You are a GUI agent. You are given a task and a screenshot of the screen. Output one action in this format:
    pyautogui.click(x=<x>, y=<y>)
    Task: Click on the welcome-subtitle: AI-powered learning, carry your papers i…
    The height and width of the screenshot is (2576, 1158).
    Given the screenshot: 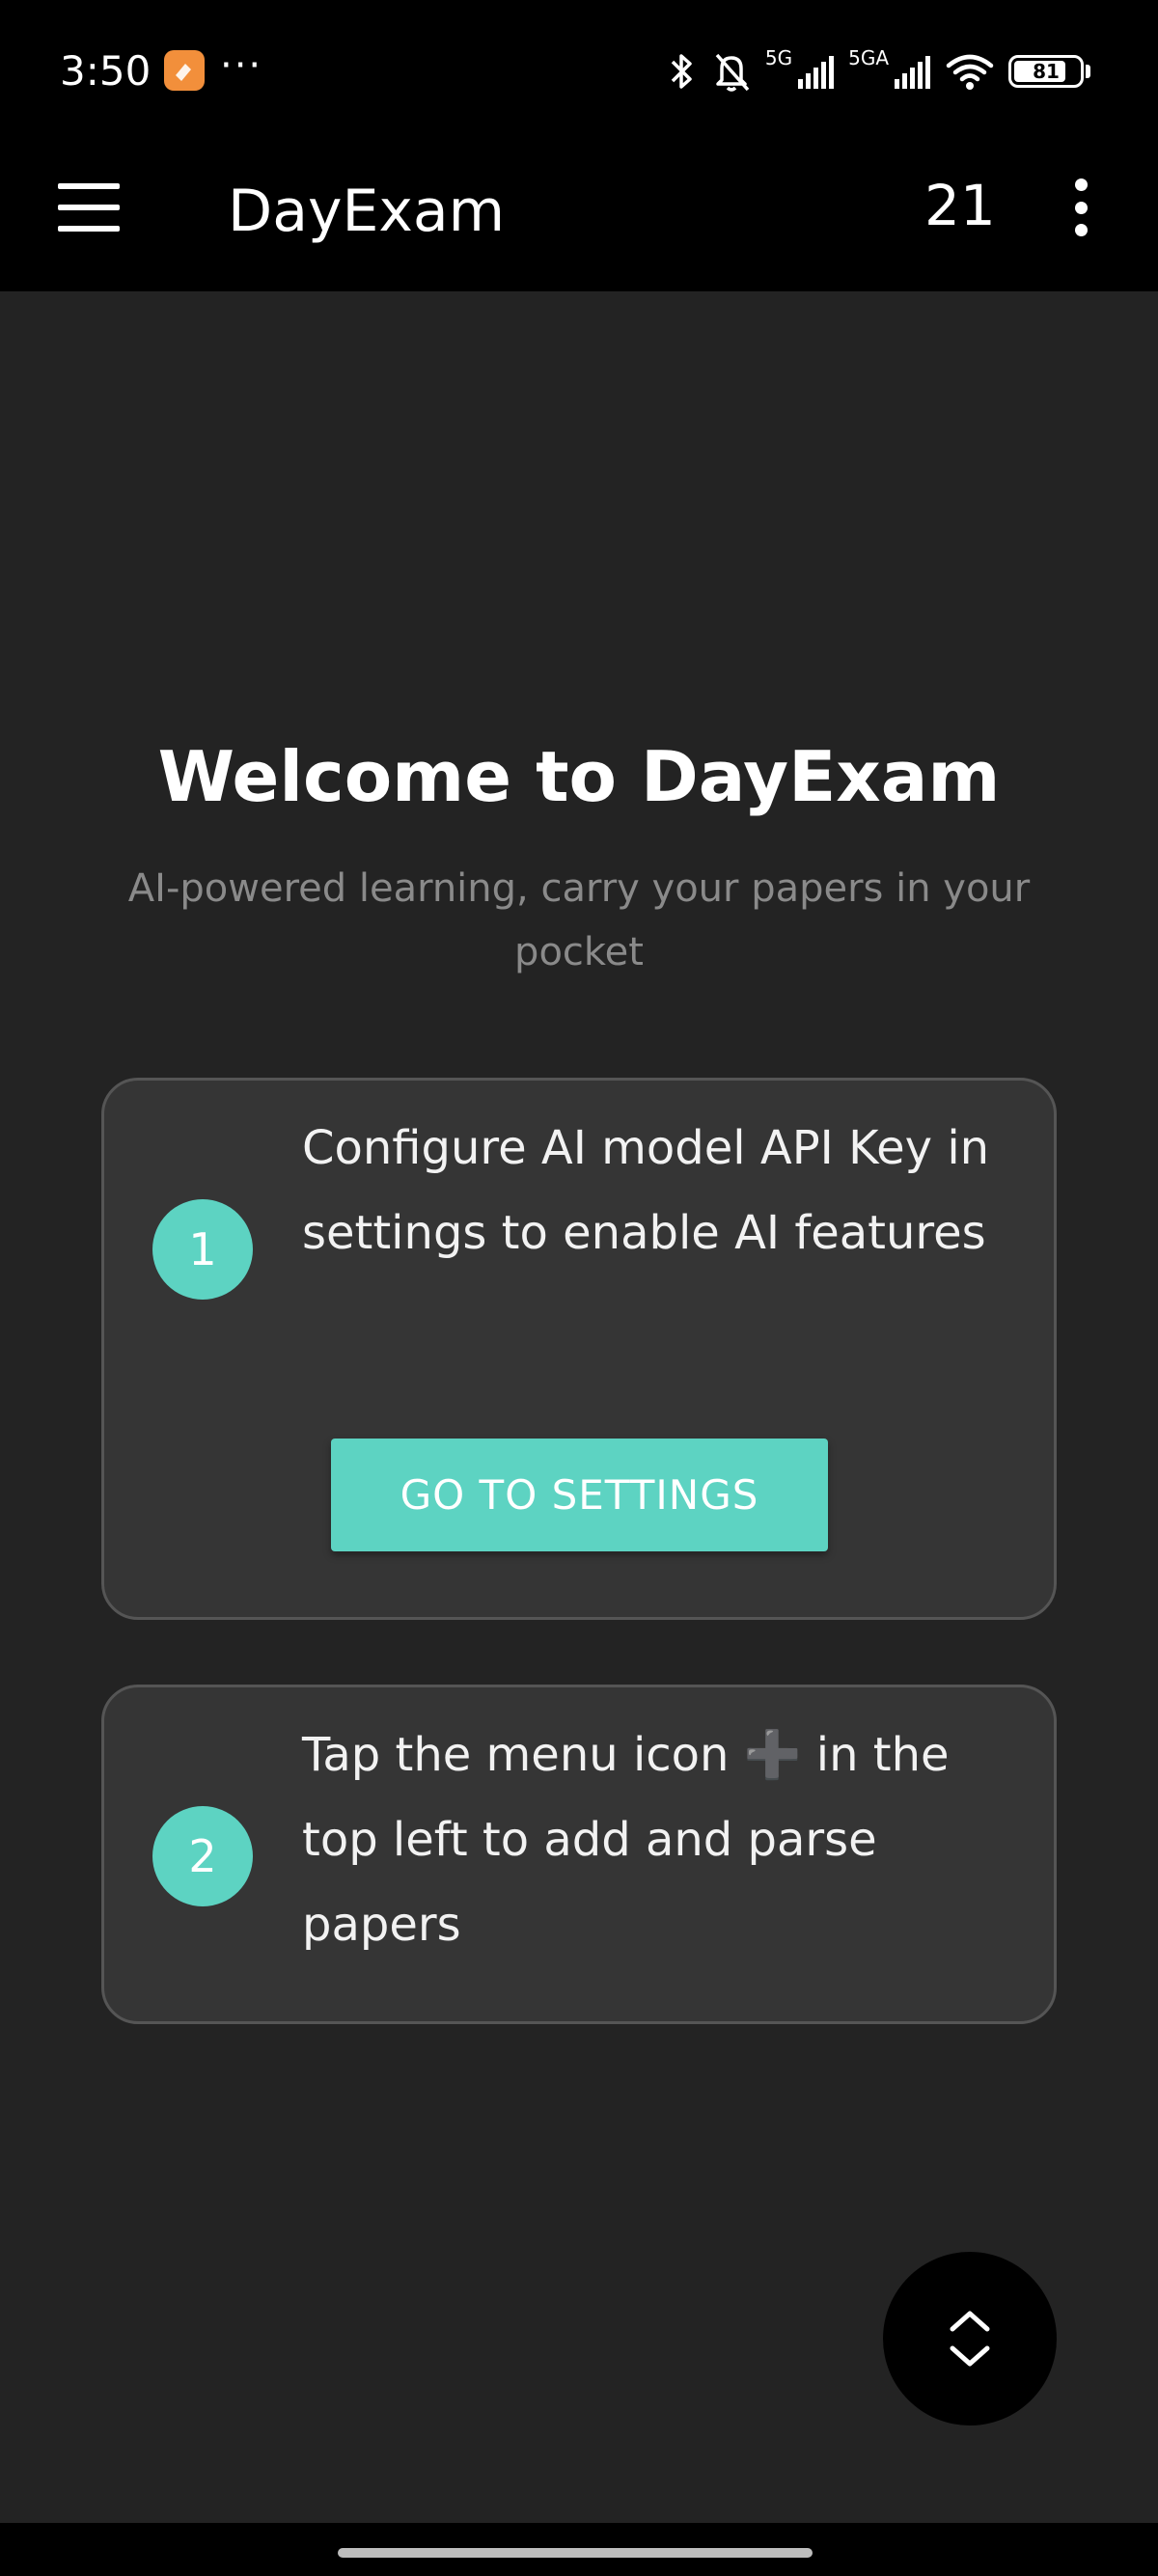 What is the action you would take?
    pyautogui.click(x=579, y=920)
    